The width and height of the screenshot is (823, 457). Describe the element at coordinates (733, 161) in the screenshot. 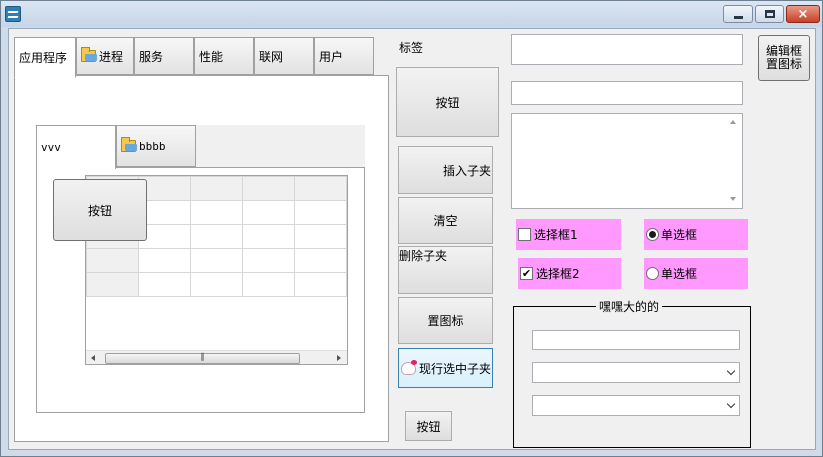

I see `textarea-vertical-scrollbar` at that location.